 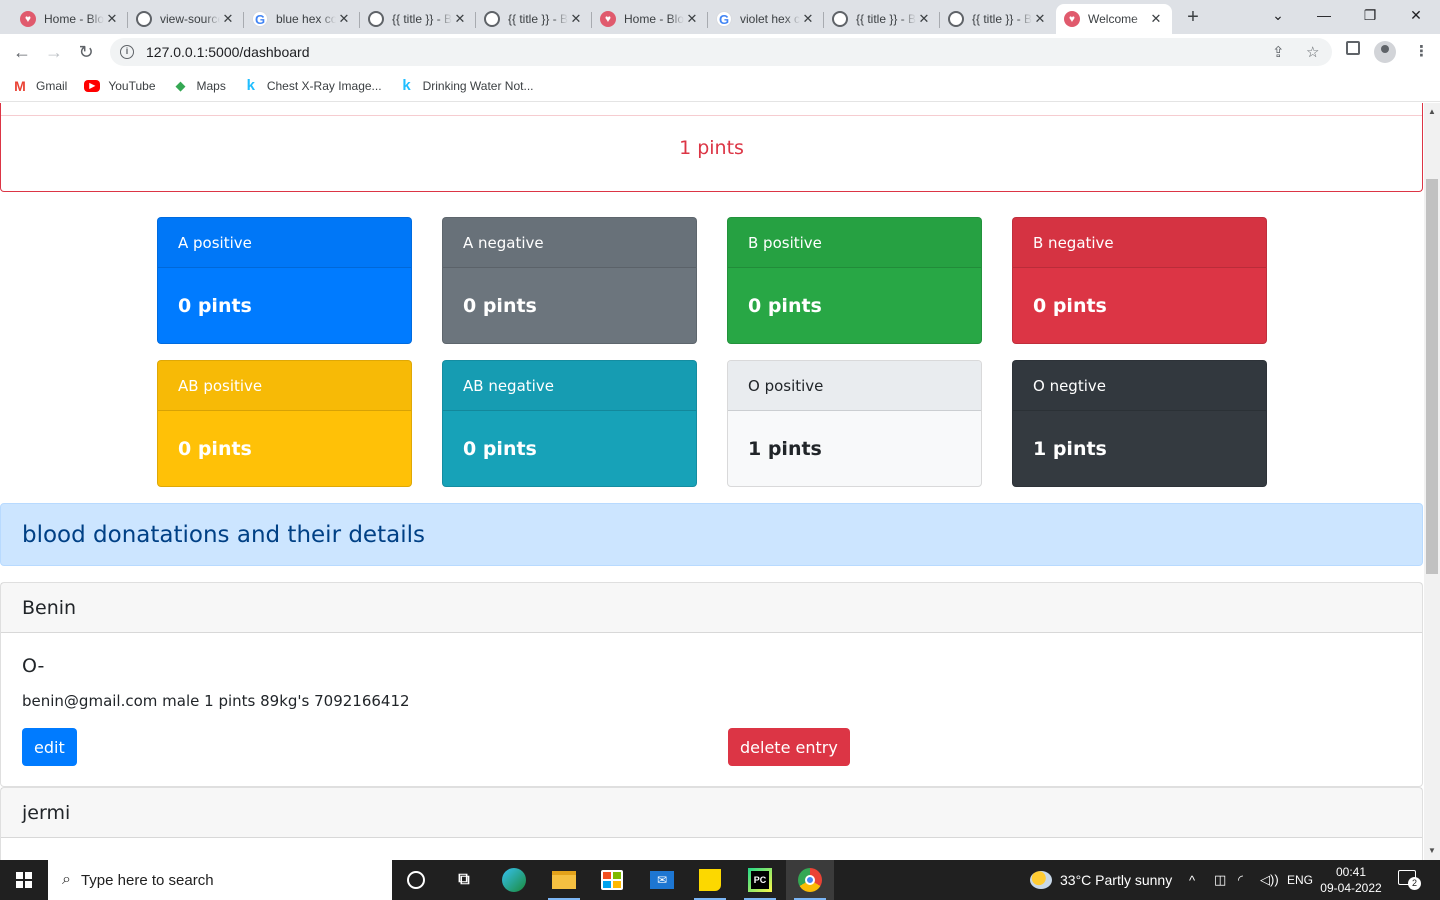 I want to click on cortana-icon, so click(x=416, y=880).